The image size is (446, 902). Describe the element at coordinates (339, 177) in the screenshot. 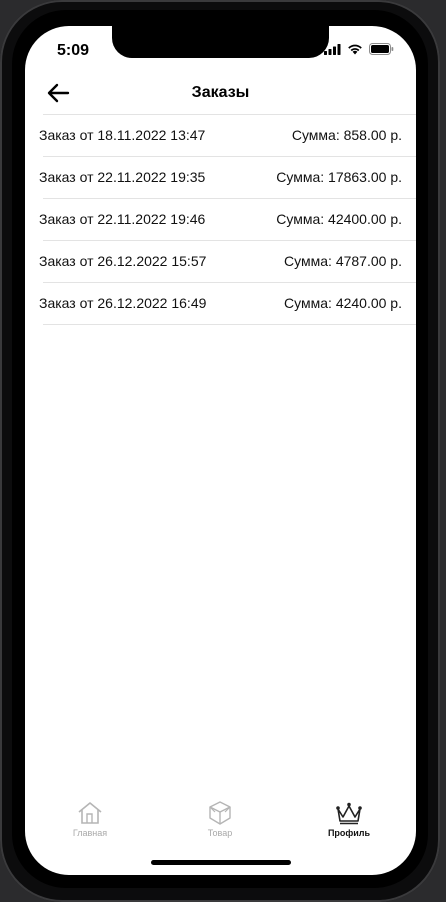

I see `order-sum: Сумма: 17863.00 р.` at that location.